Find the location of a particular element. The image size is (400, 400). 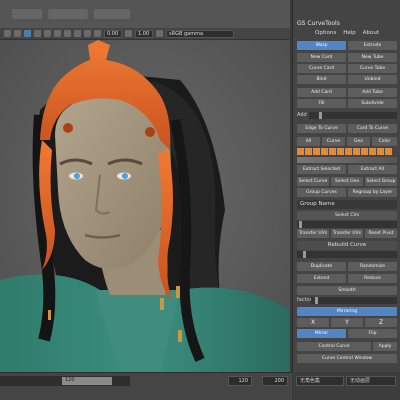

menu-options: Options is located at coordinates (325, 33).